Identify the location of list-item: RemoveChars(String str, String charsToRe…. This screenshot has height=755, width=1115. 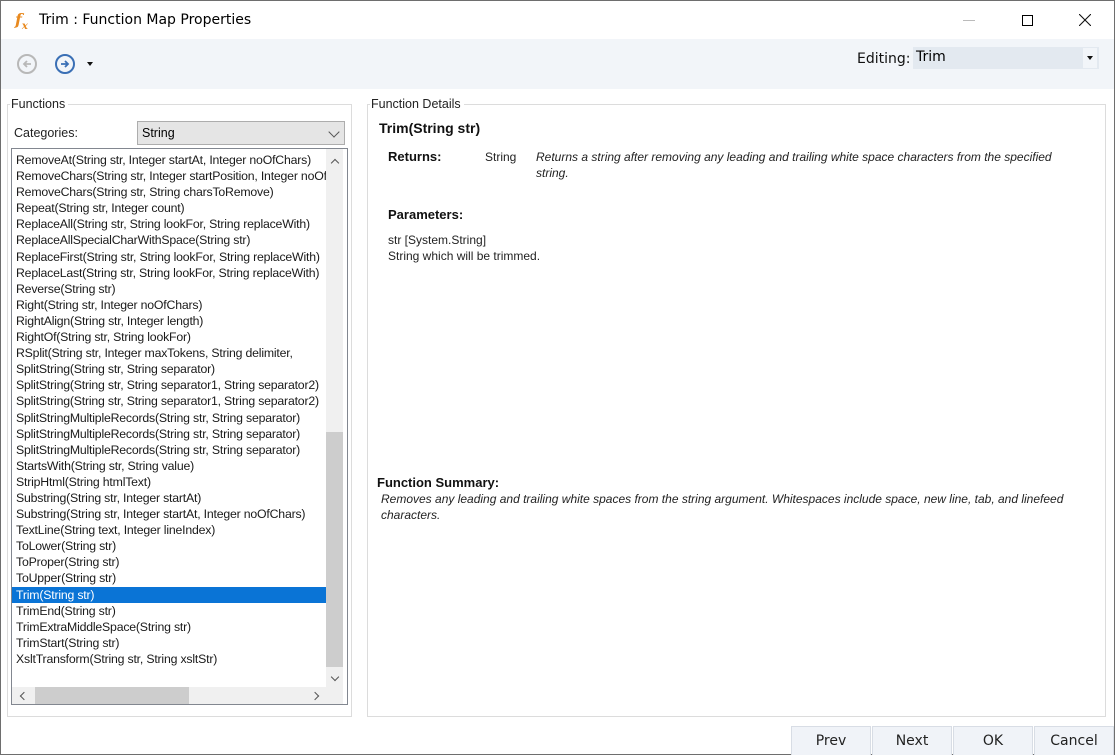
(169, 192).